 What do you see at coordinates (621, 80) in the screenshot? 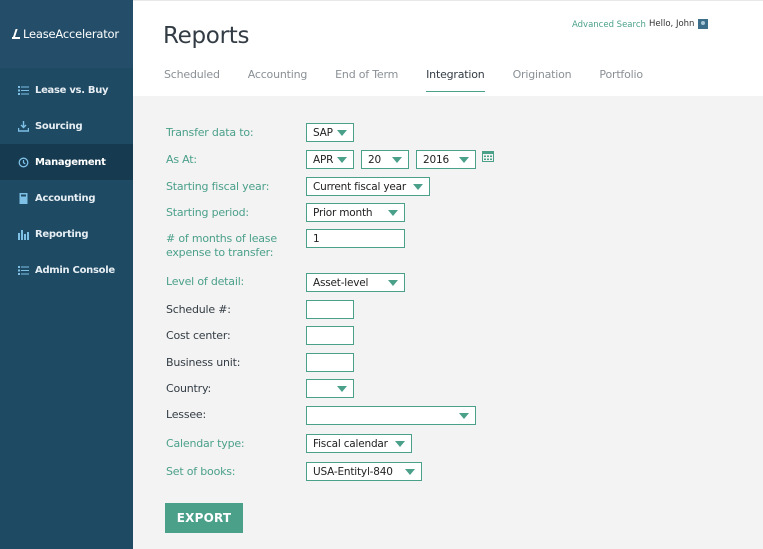
I see `tab-portfolio: Portfolio` at bounding box center [621, 80].